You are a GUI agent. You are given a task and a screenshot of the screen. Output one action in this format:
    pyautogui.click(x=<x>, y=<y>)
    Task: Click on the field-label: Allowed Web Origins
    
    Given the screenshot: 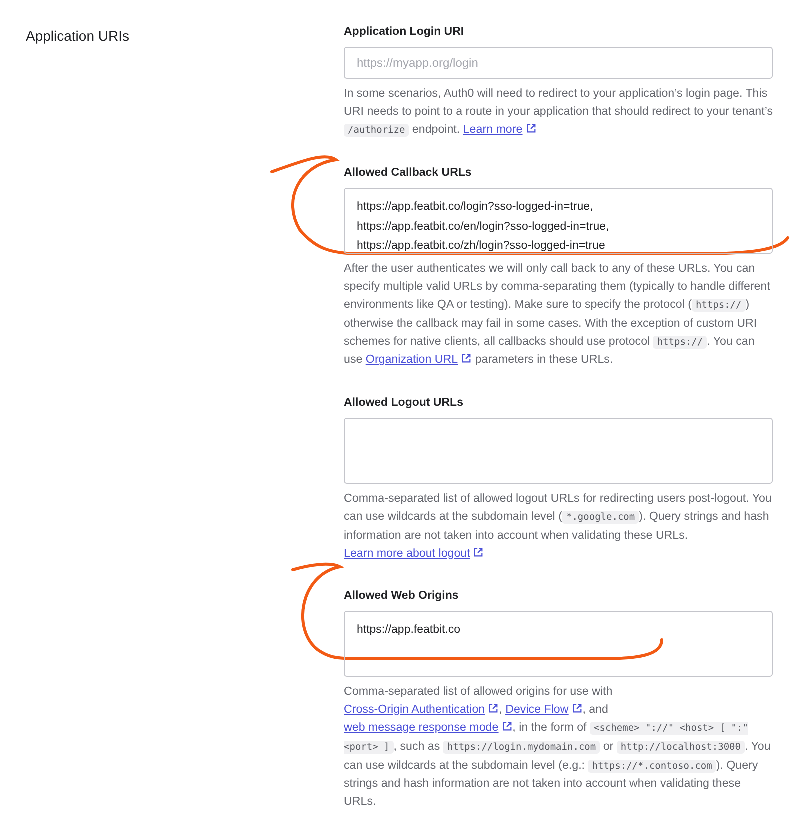 What is the action you would take?
    pyautogui.click(x=402, y=596)
    